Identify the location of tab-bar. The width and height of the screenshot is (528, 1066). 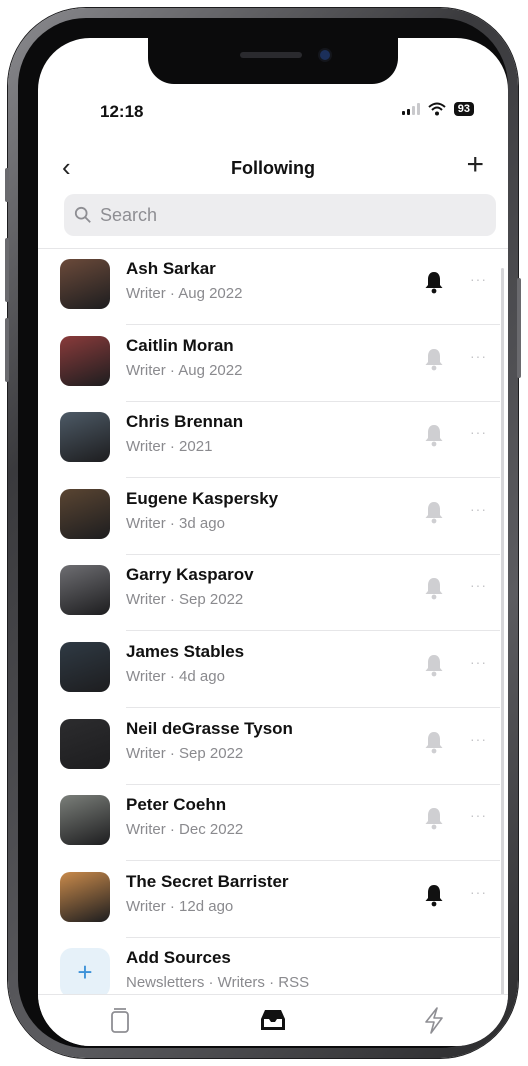
(273, 1020).